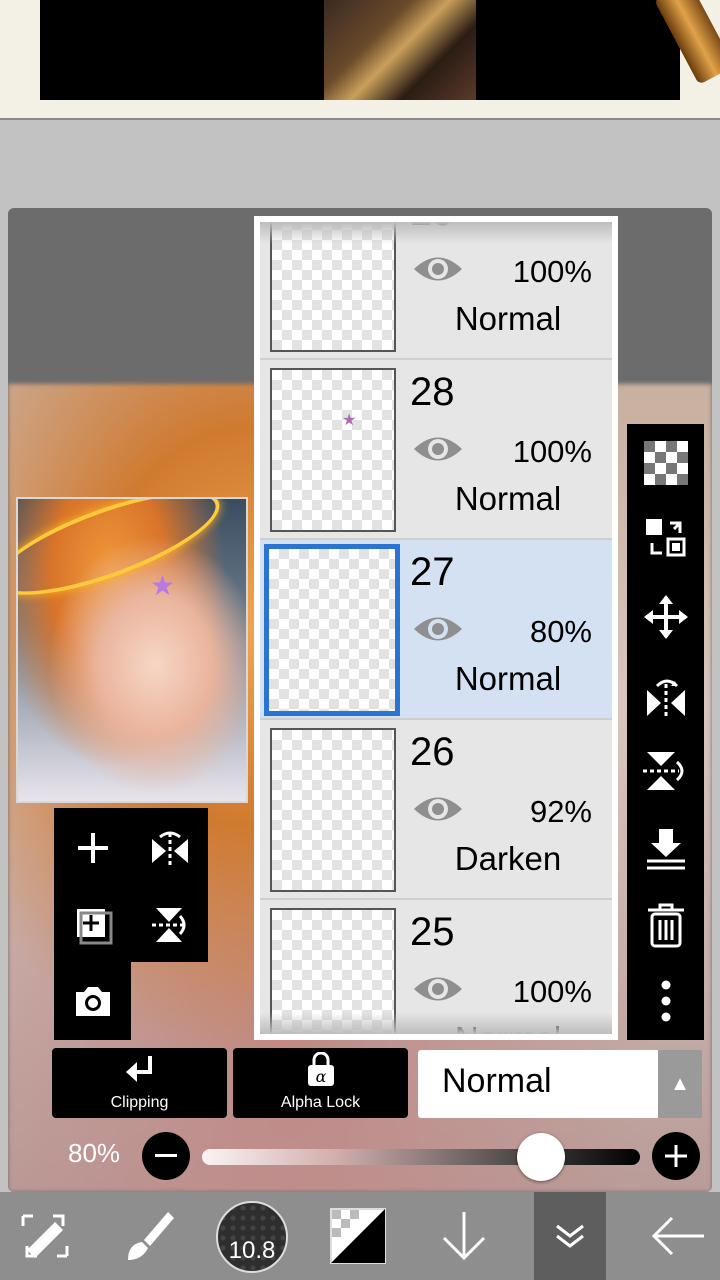 The image size is (720, 1280). I want to click on layer-row: 29 100% Normal, so click(436, 291).